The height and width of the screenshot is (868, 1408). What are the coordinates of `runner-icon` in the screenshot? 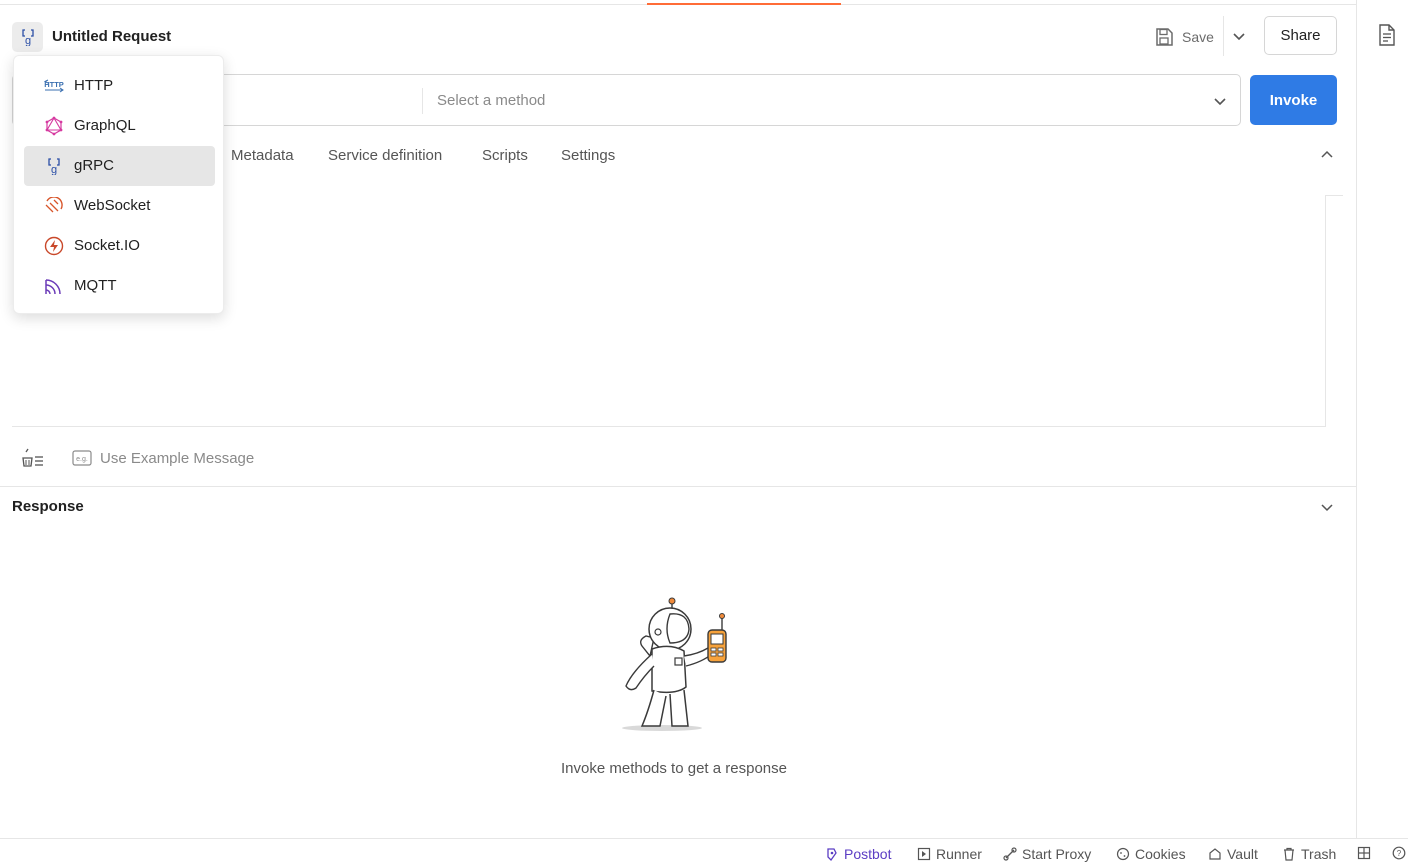 It's located at (924, 854).